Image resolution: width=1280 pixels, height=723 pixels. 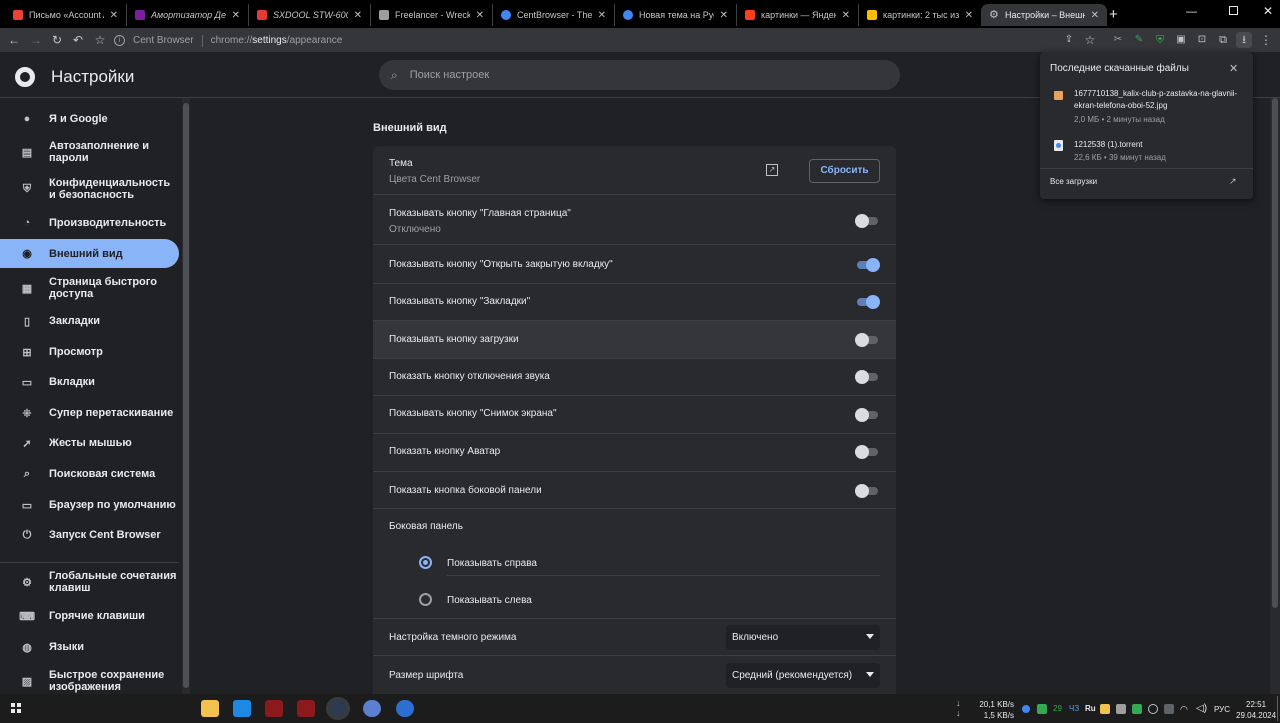 What do you see at coordinates (89, 582) in the screenshot?
I see `sidebar-item-global-shortcuts: ⚙ Глобальные сочетания клавиш` at bounding box center [89, 582].